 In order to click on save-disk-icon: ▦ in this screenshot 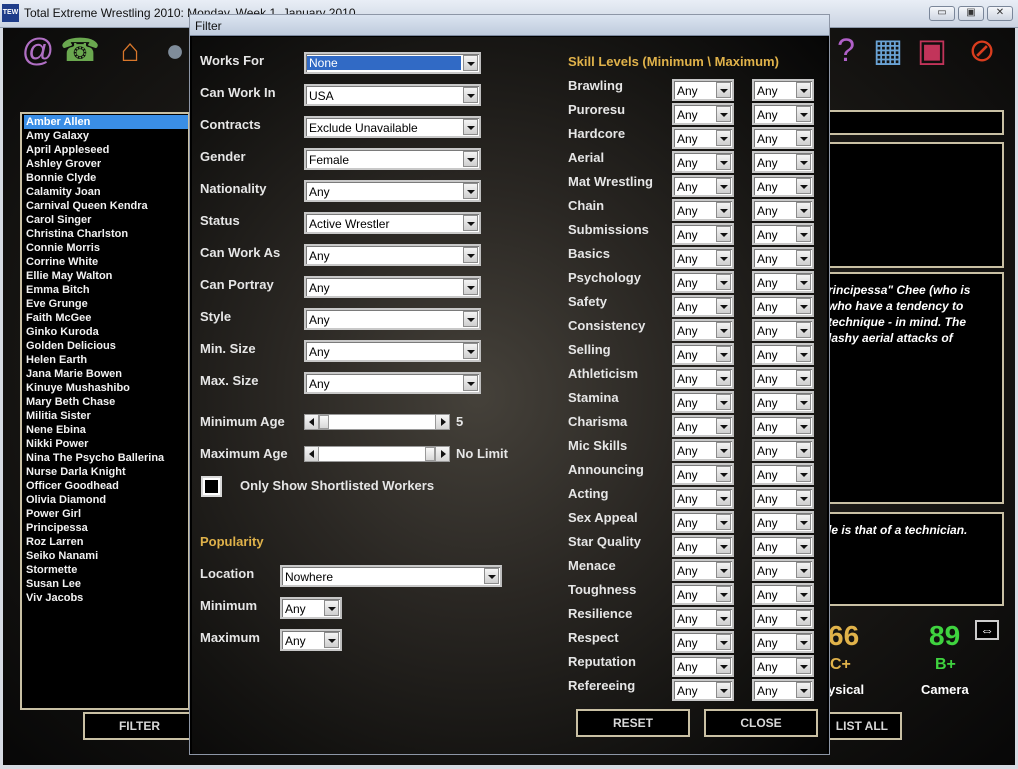, I will do `click(888, 50)`.